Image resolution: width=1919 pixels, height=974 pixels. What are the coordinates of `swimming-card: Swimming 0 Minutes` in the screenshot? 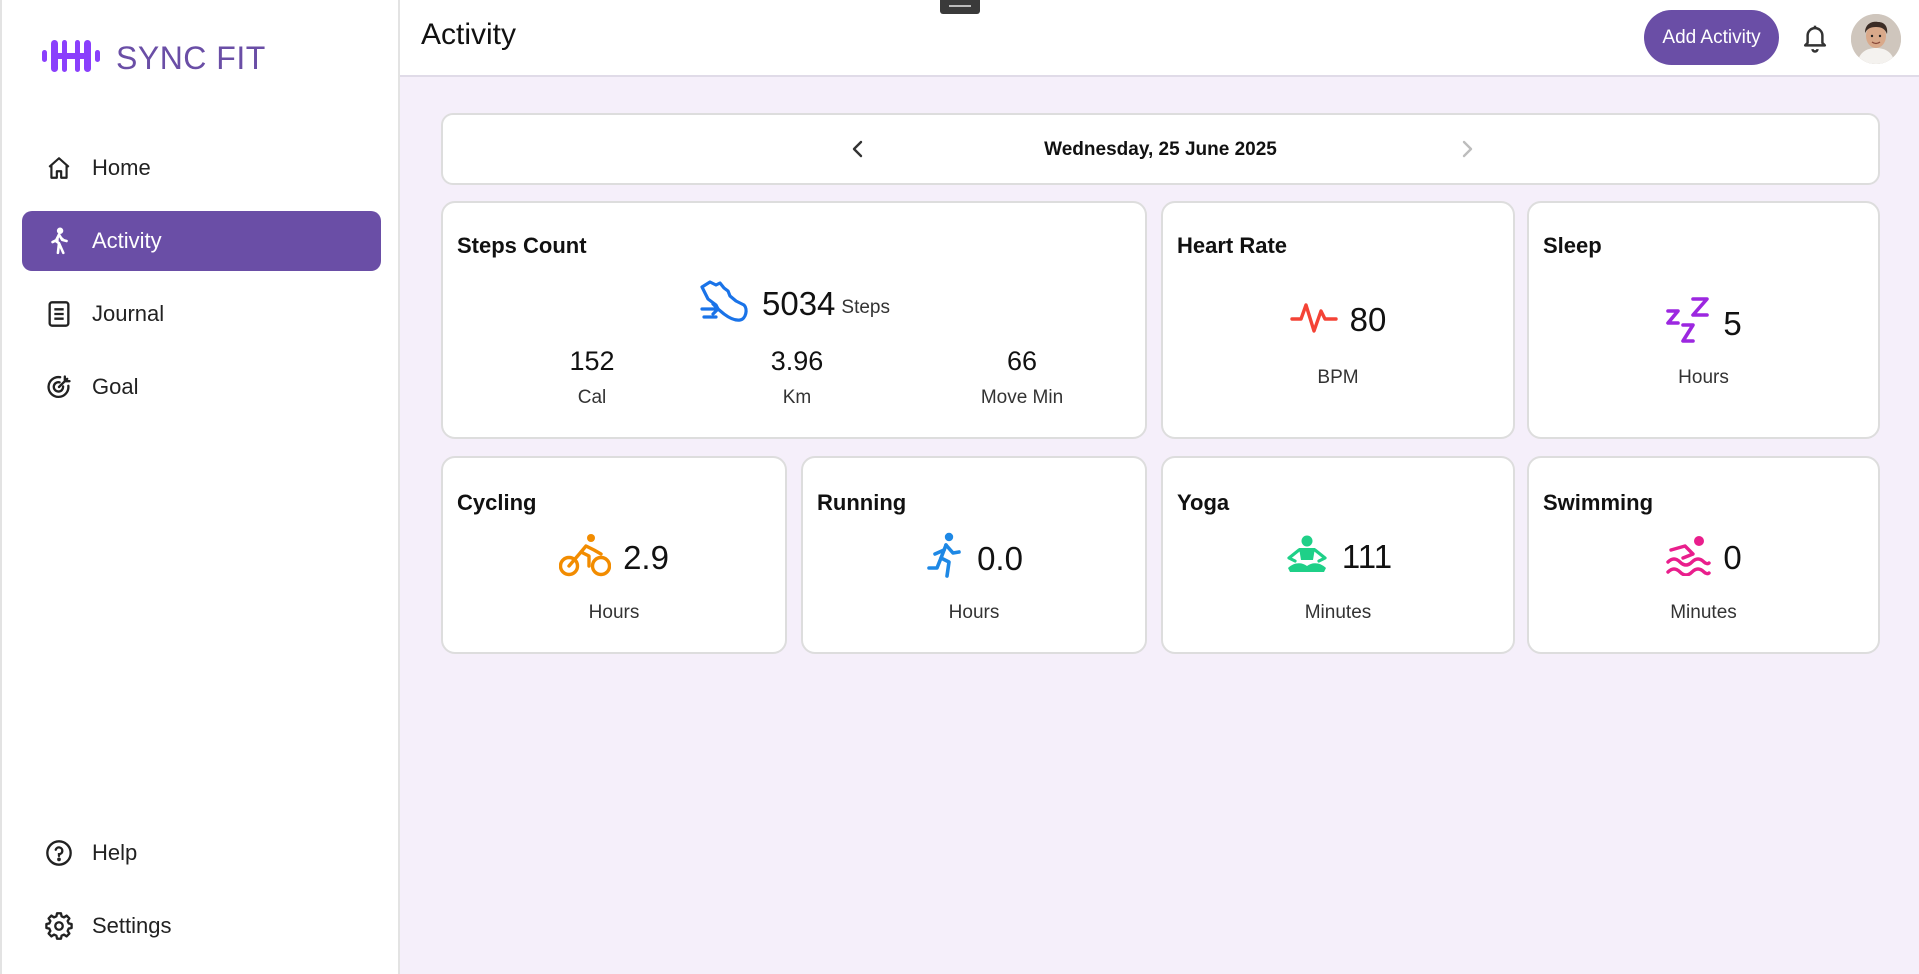 It's located at (1703, 555).